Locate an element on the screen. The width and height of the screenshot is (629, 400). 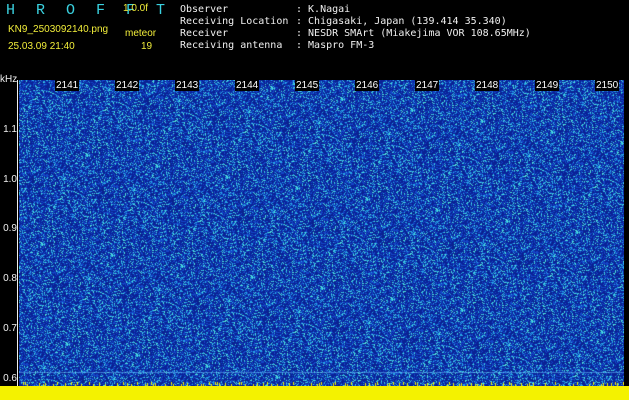
x-tick-2143: 2143 is located at coordinates (187, 85).